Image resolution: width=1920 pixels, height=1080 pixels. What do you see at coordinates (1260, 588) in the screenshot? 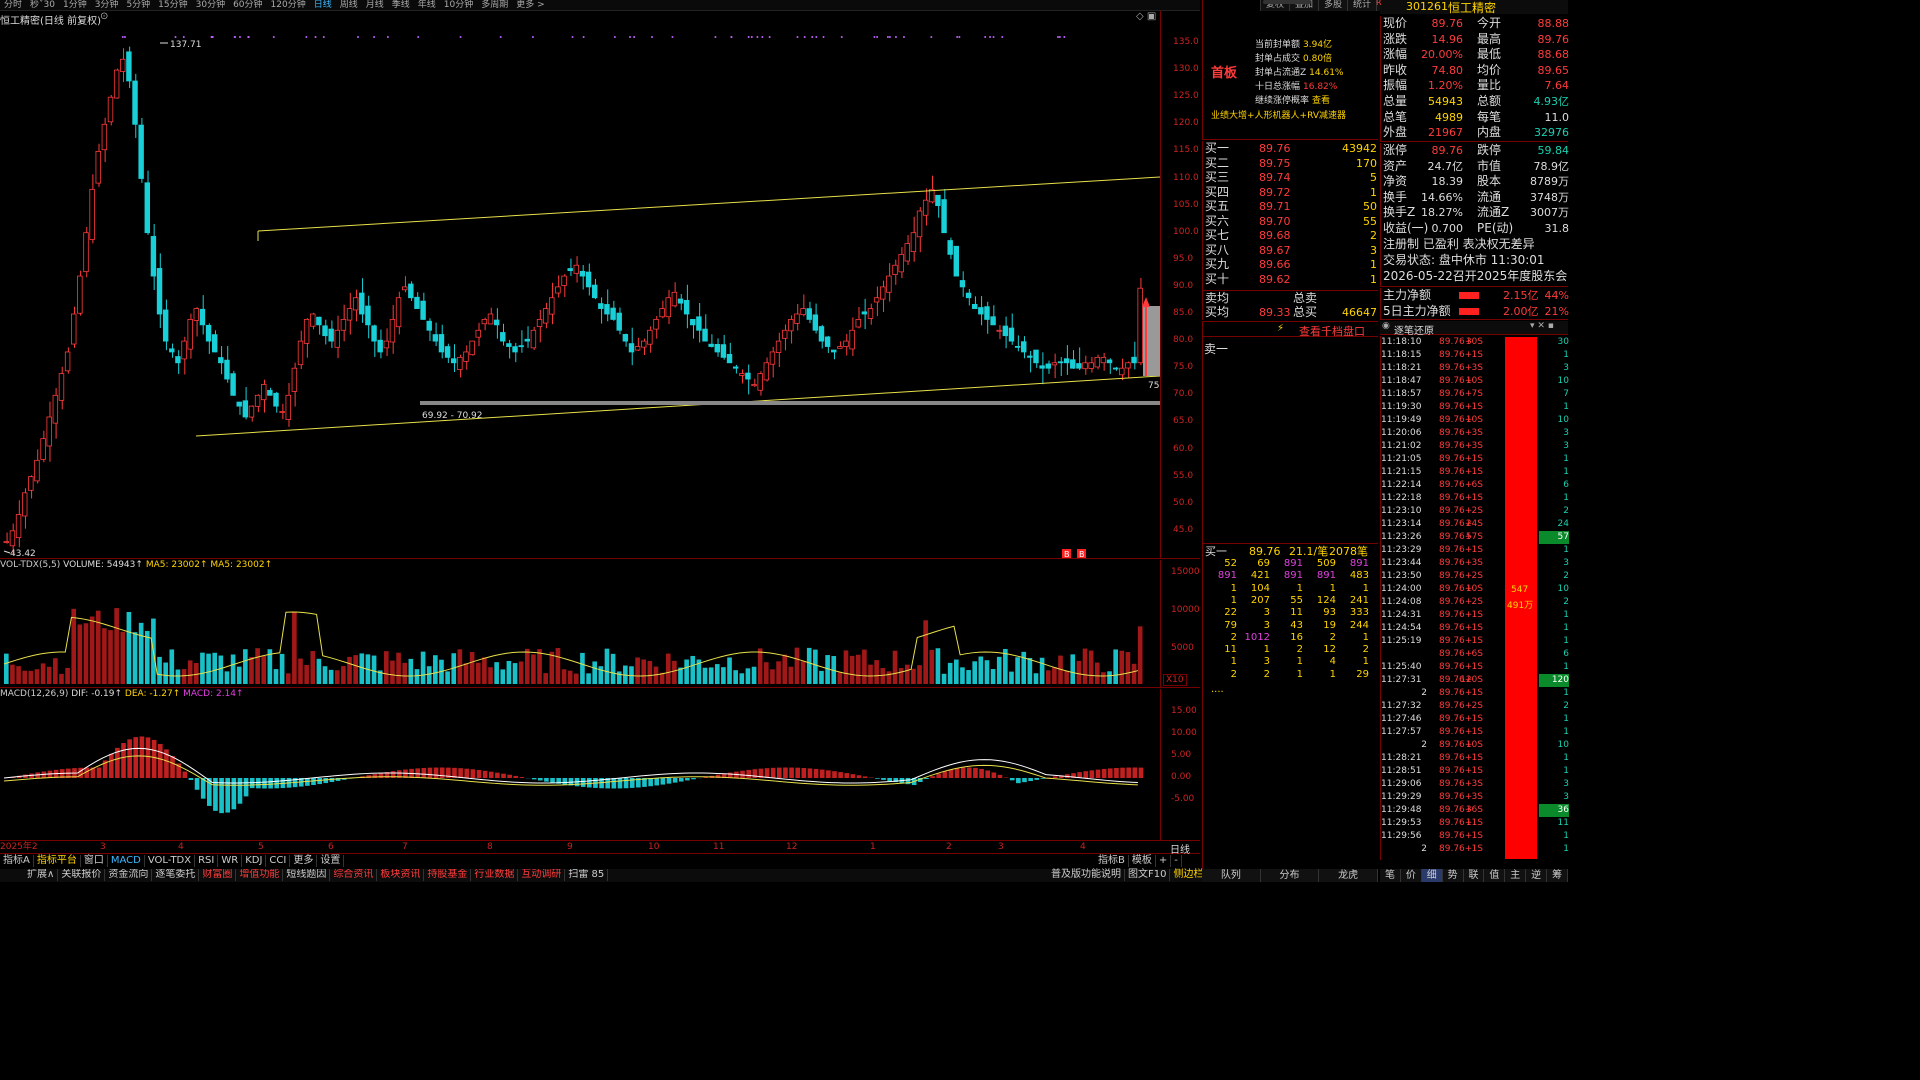
I see `queue-cell: 104` at bounding box center [1260, 588].